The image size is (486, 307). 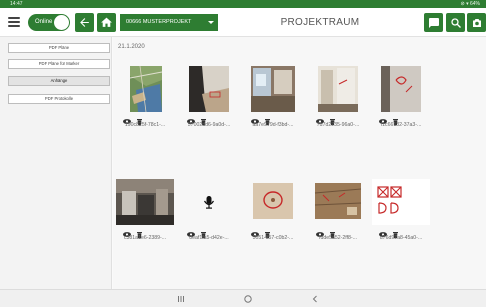 I want to click on back-icon, so click(x=314, y=299).